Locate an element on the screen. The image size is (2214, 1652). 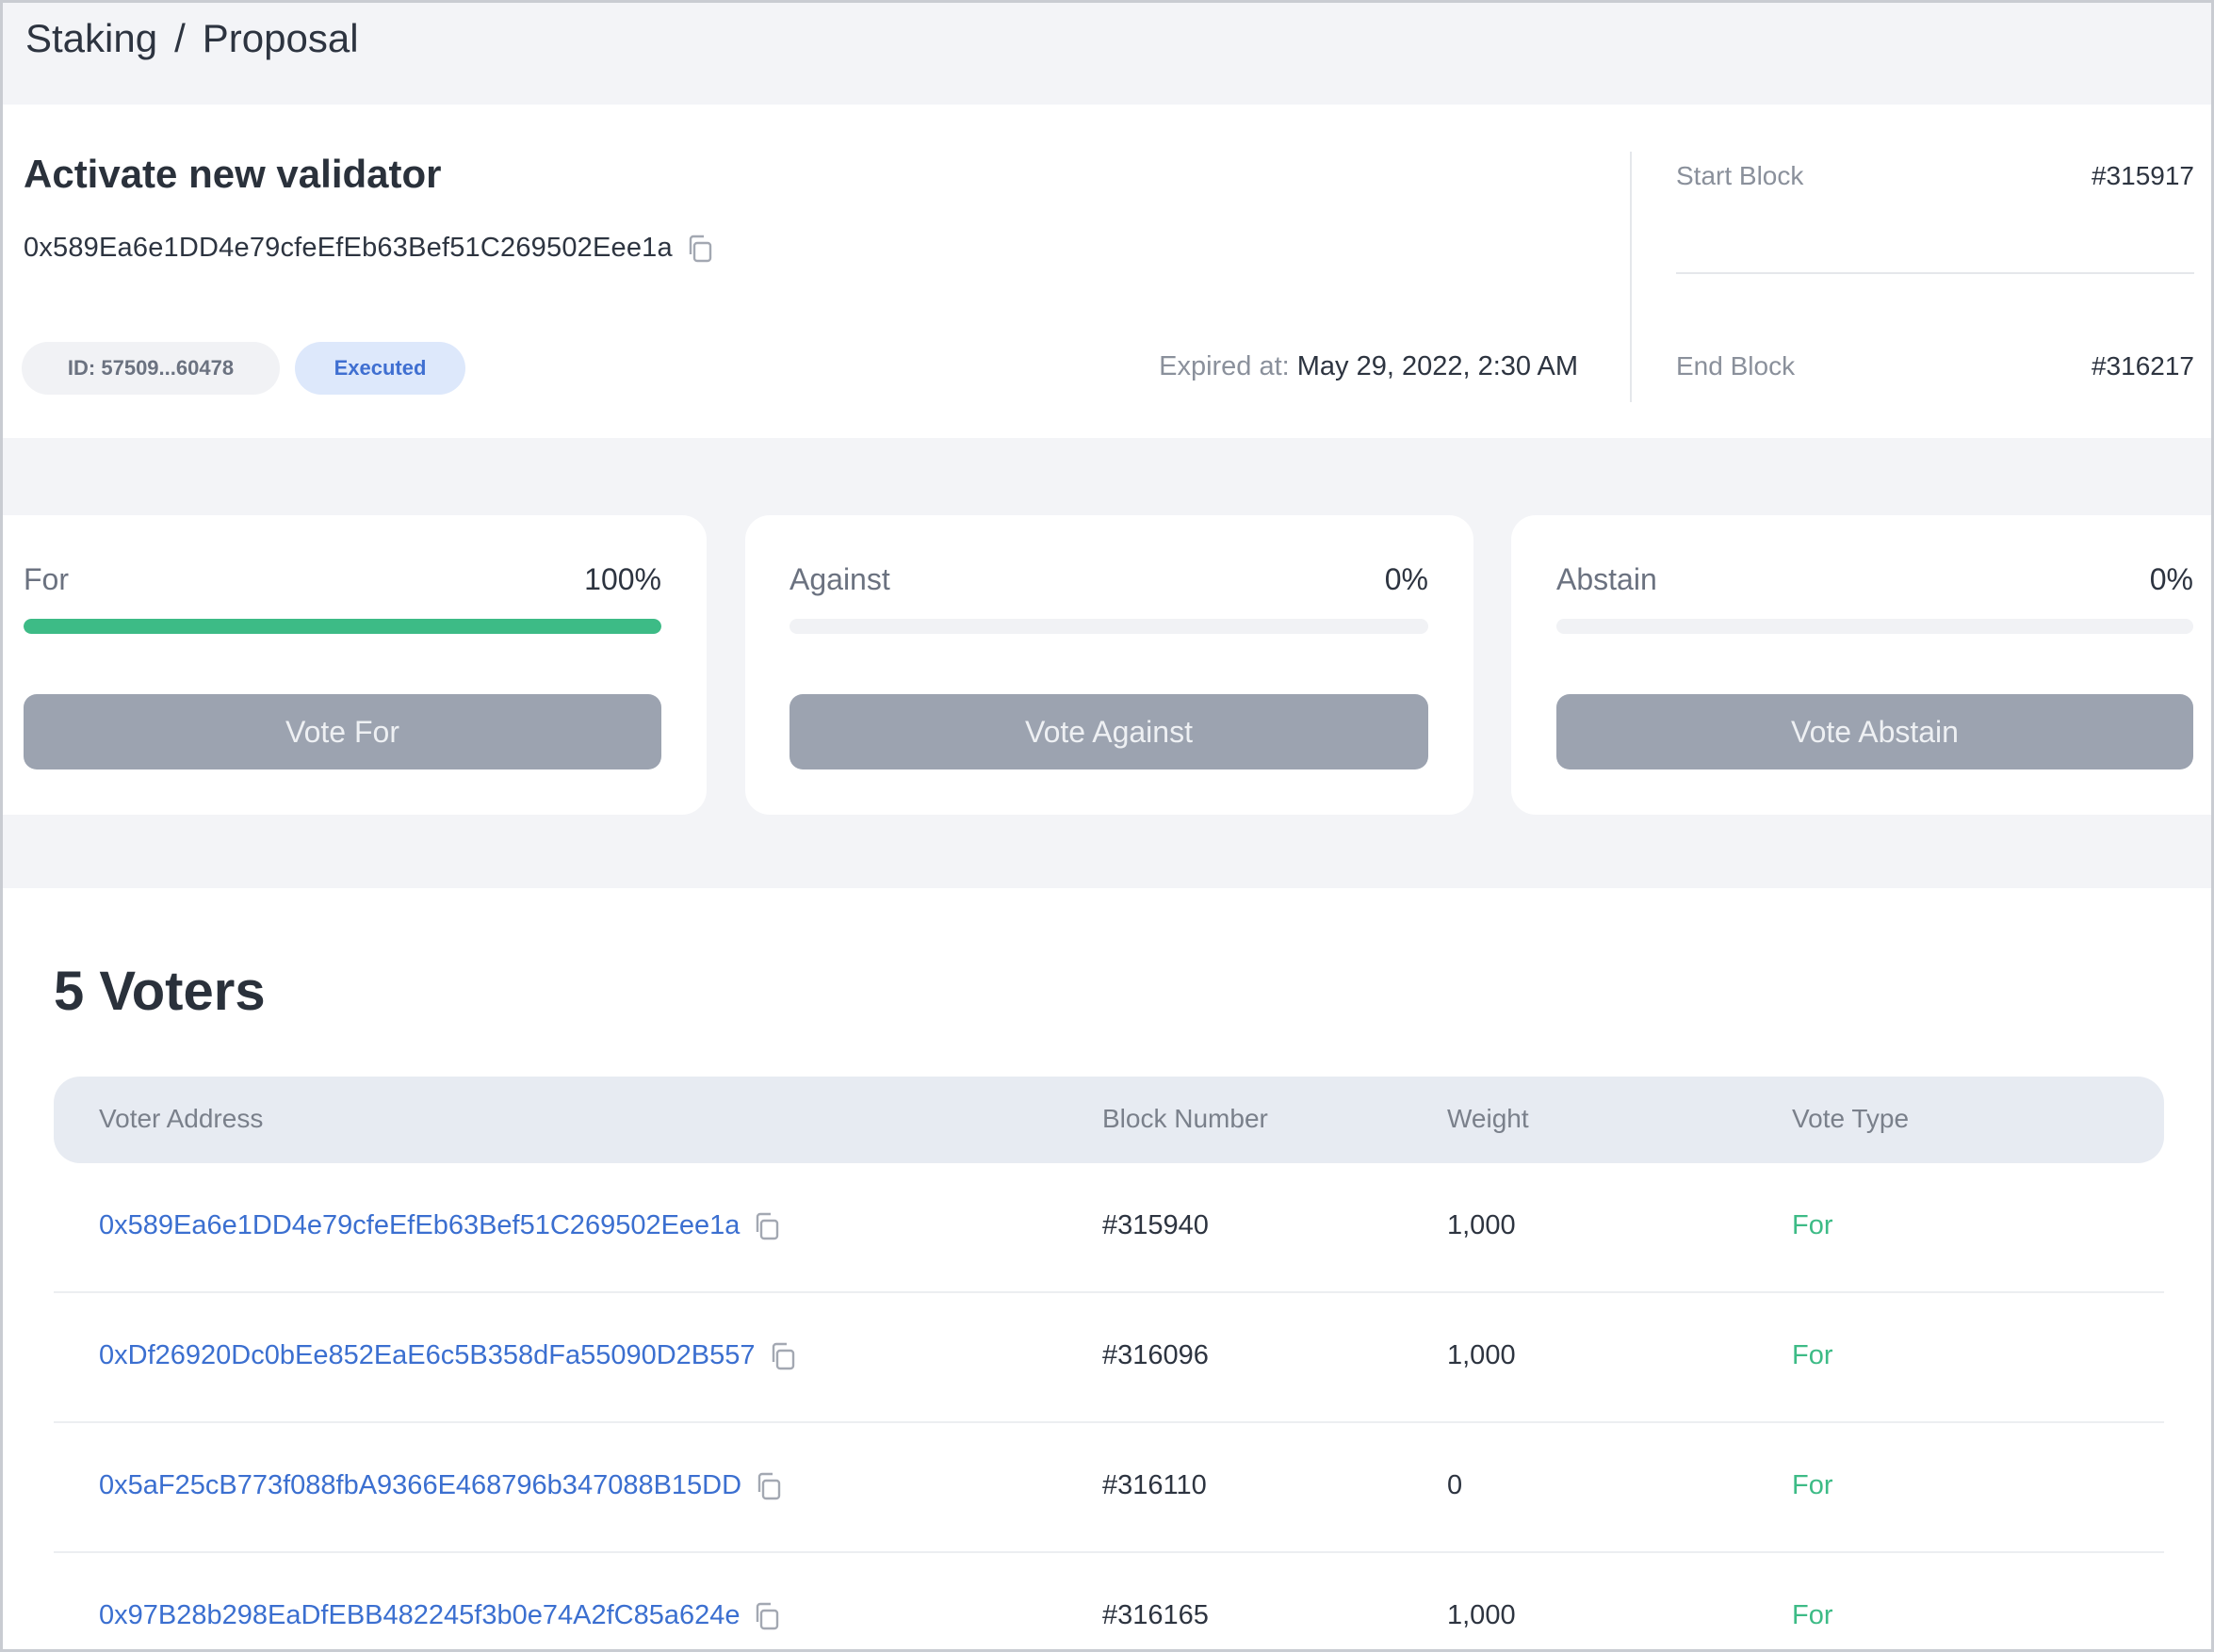
vote-card-header: For 100% is located at coordinates (342, 579).